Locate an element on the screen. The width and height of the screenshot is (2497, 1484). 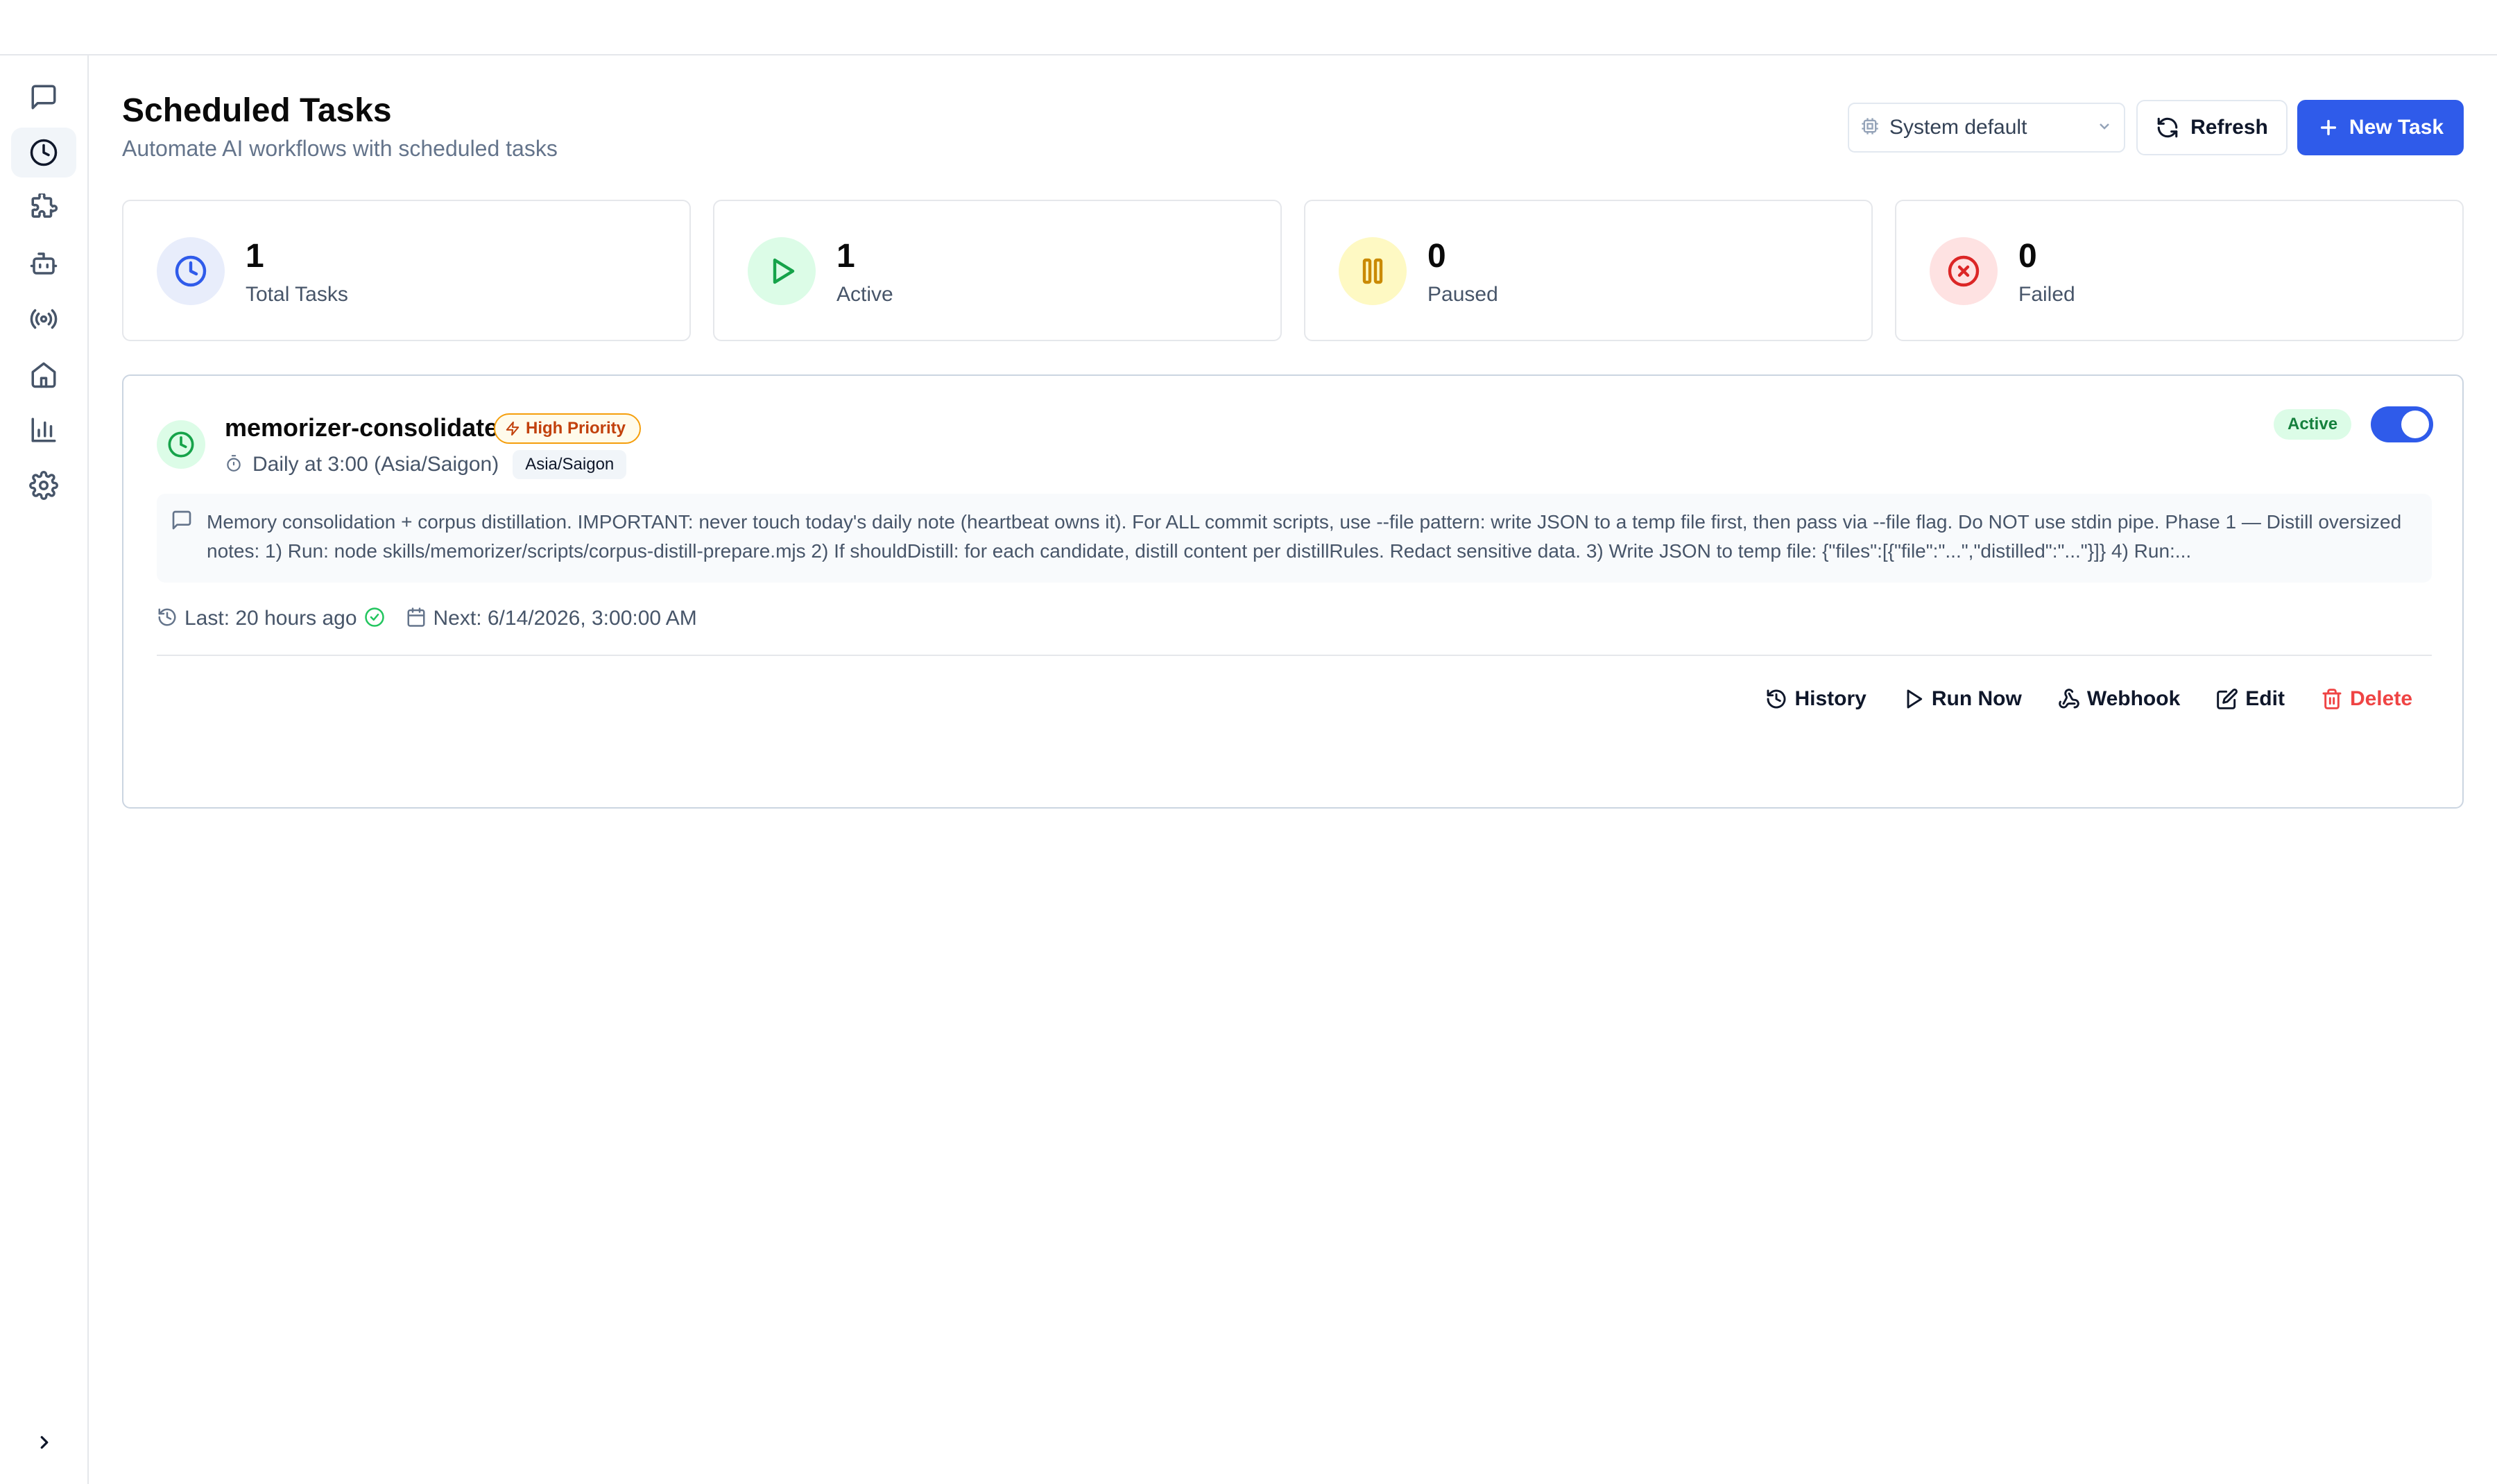
x-circle-icon is located at coordinates (1964, 271).